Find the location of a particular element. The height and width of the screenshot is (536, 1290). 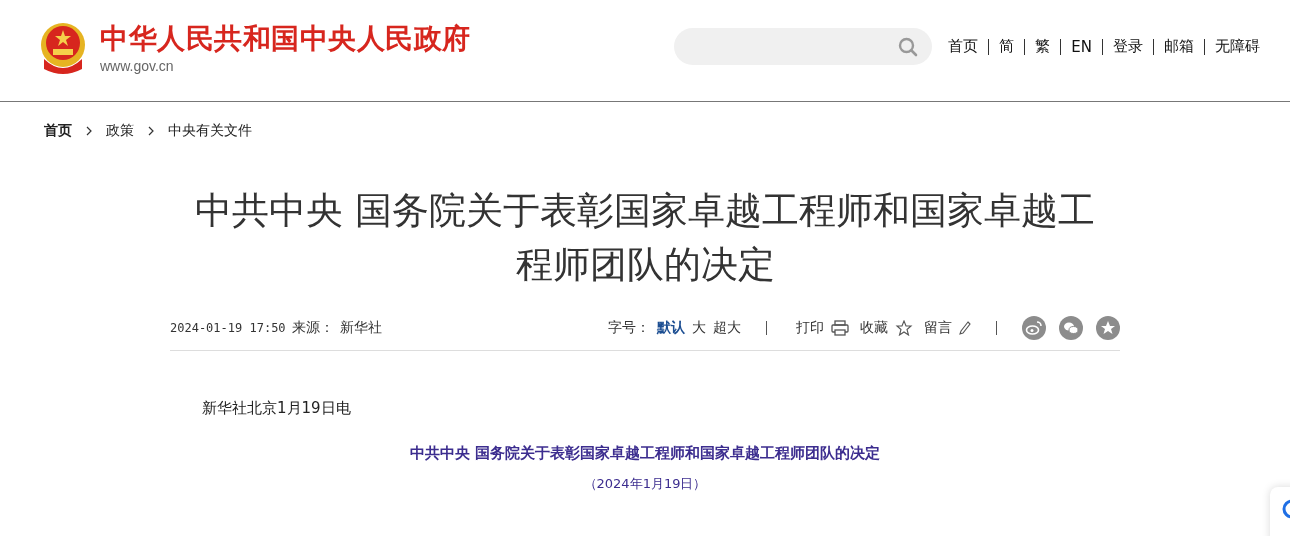

article-title: 中共中央 国务院关于表彰国家卓越工程师和国家卓越工程师团队的决定 is located at coordinates (645, 238).